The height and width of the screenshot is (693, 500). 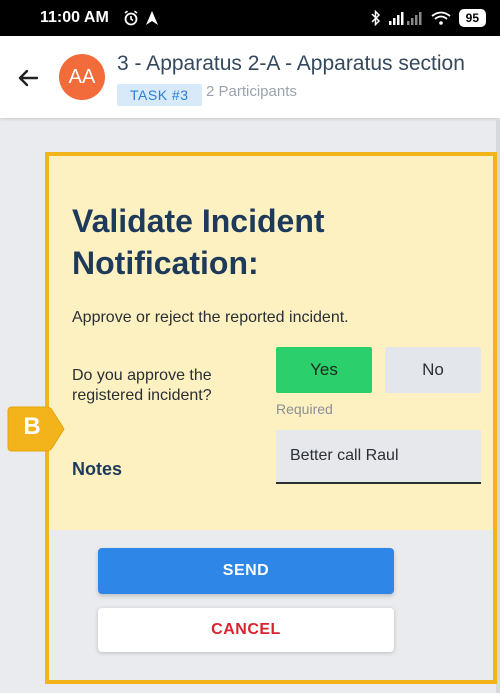 What do you see at coordinates (159, 95) in the screenshot?
I see `task-badge: TASK #3` at bounding box center [159, 95].